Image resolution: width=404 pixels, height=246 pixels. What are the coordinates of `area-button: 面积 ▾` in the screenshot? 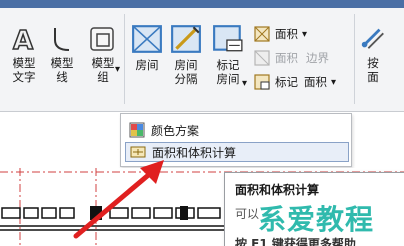 It's located at (280, 34).